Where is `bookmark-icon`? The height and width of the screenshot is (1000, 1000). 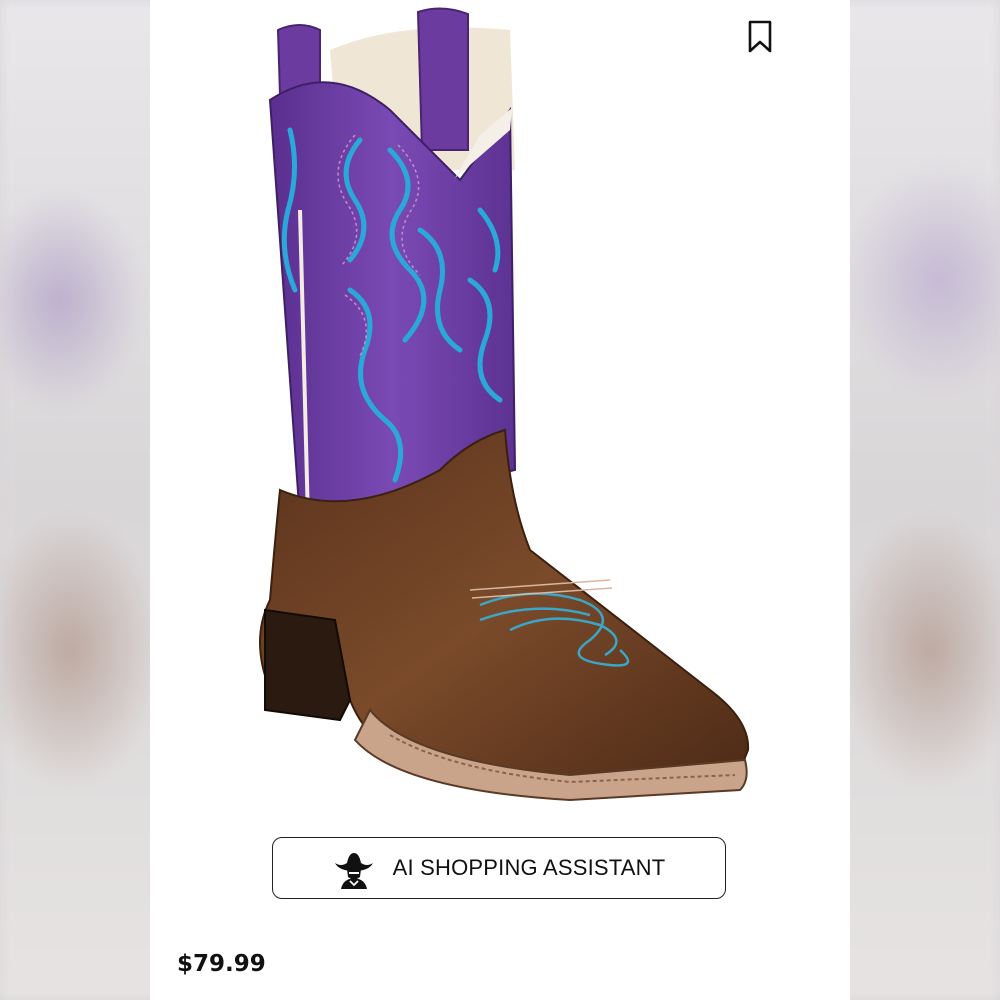 bookmark-icon is located at coordinates (760, 37).